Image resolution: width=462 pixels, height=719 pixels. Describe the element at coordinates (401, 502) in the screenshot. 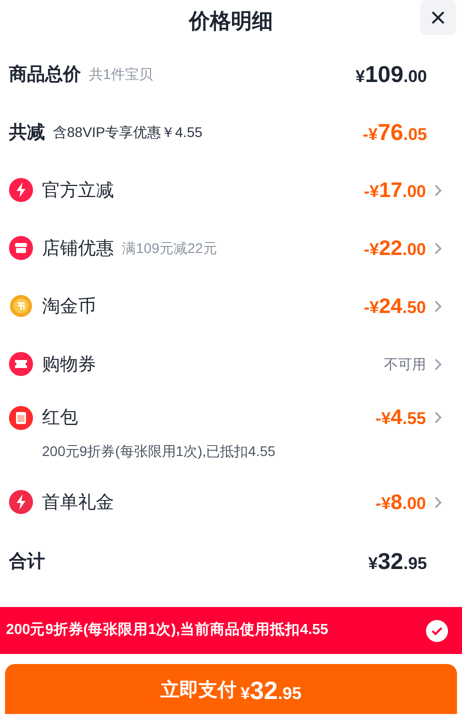

I see `discount-amount: -¥8.00` at that location.